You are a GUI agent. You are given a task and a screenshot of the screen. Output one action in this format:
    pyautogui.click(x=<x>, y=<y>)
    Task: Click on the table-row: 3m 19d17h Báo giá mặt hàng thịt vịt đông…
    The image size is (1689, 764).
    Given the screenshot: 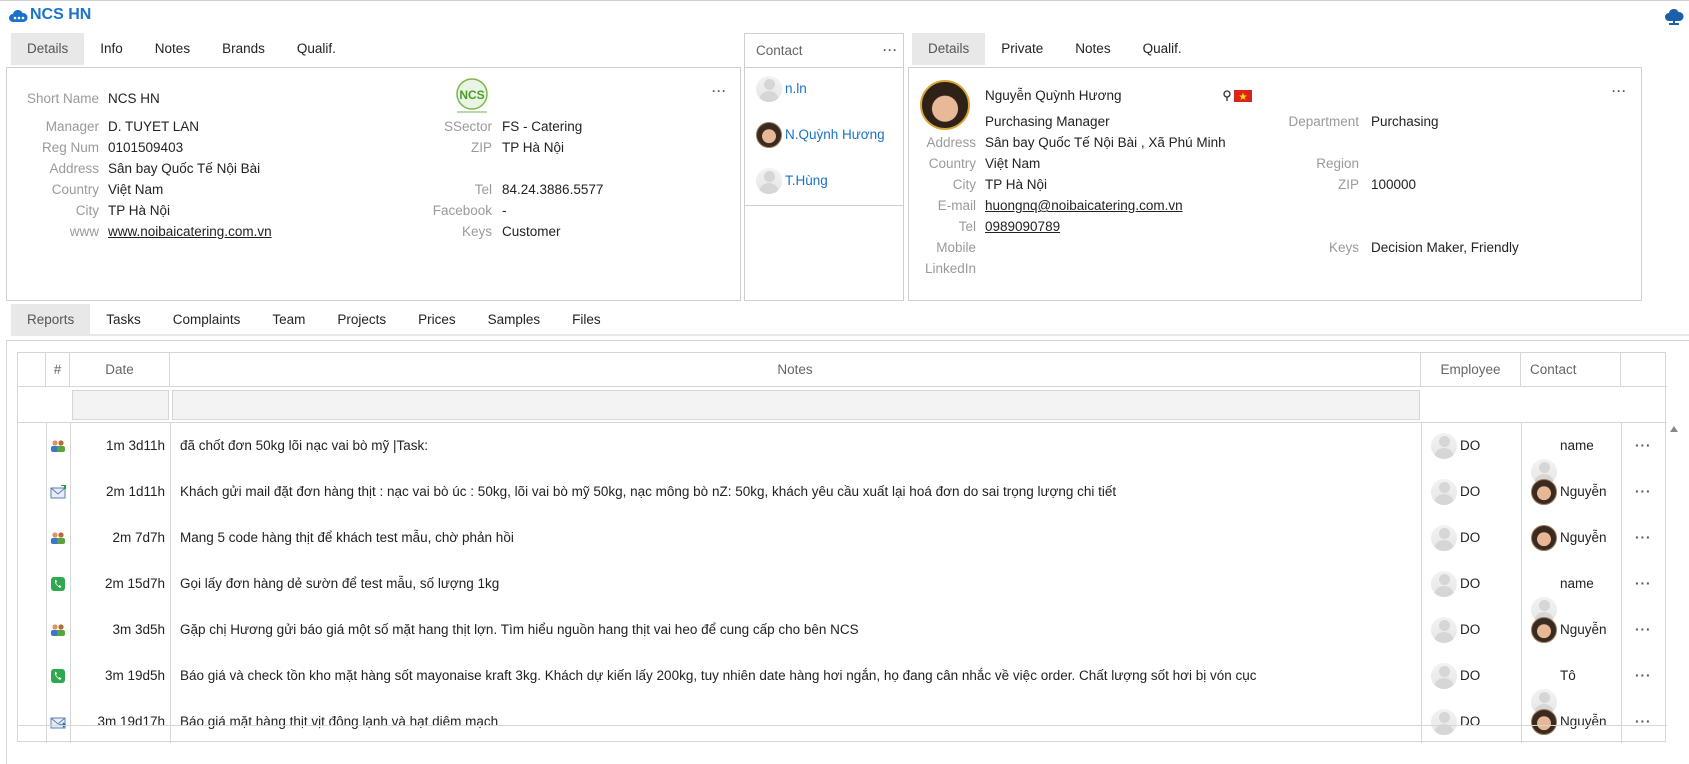 What is the action you would take?
    pyautogui.click(x=842, y=722)
    